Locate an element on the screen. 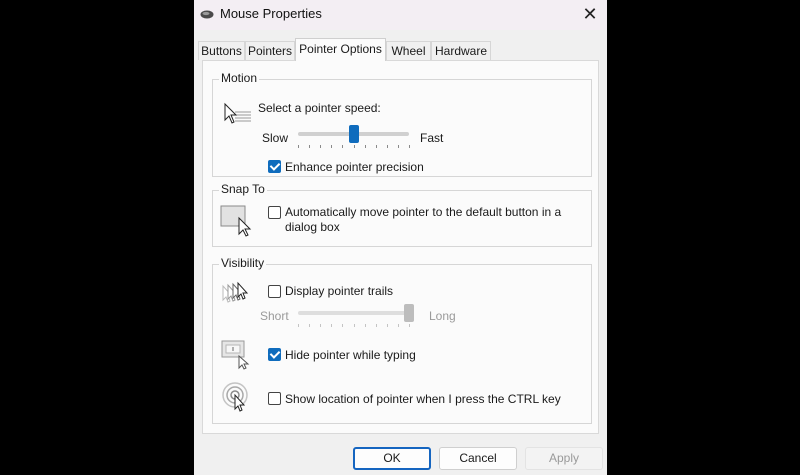 This screenshot has height=475, width=800. tab-buttons: Buttons is located at coordinates (221, 50).